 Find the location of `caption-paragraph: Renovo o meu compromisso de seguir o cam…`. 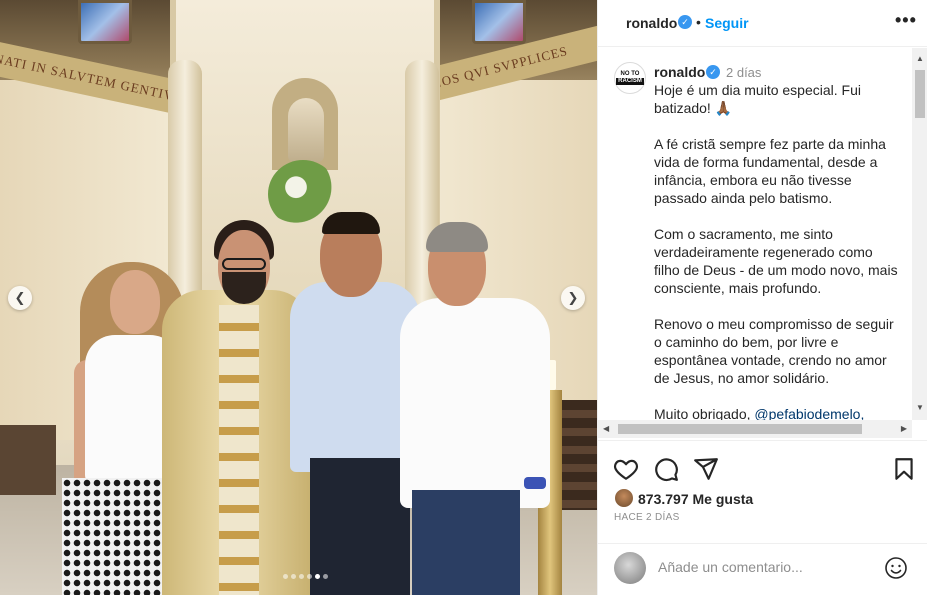

caption-paragraph: Renovo o meu compromisso de seguir o cam… is located at coordinates (774, 351).